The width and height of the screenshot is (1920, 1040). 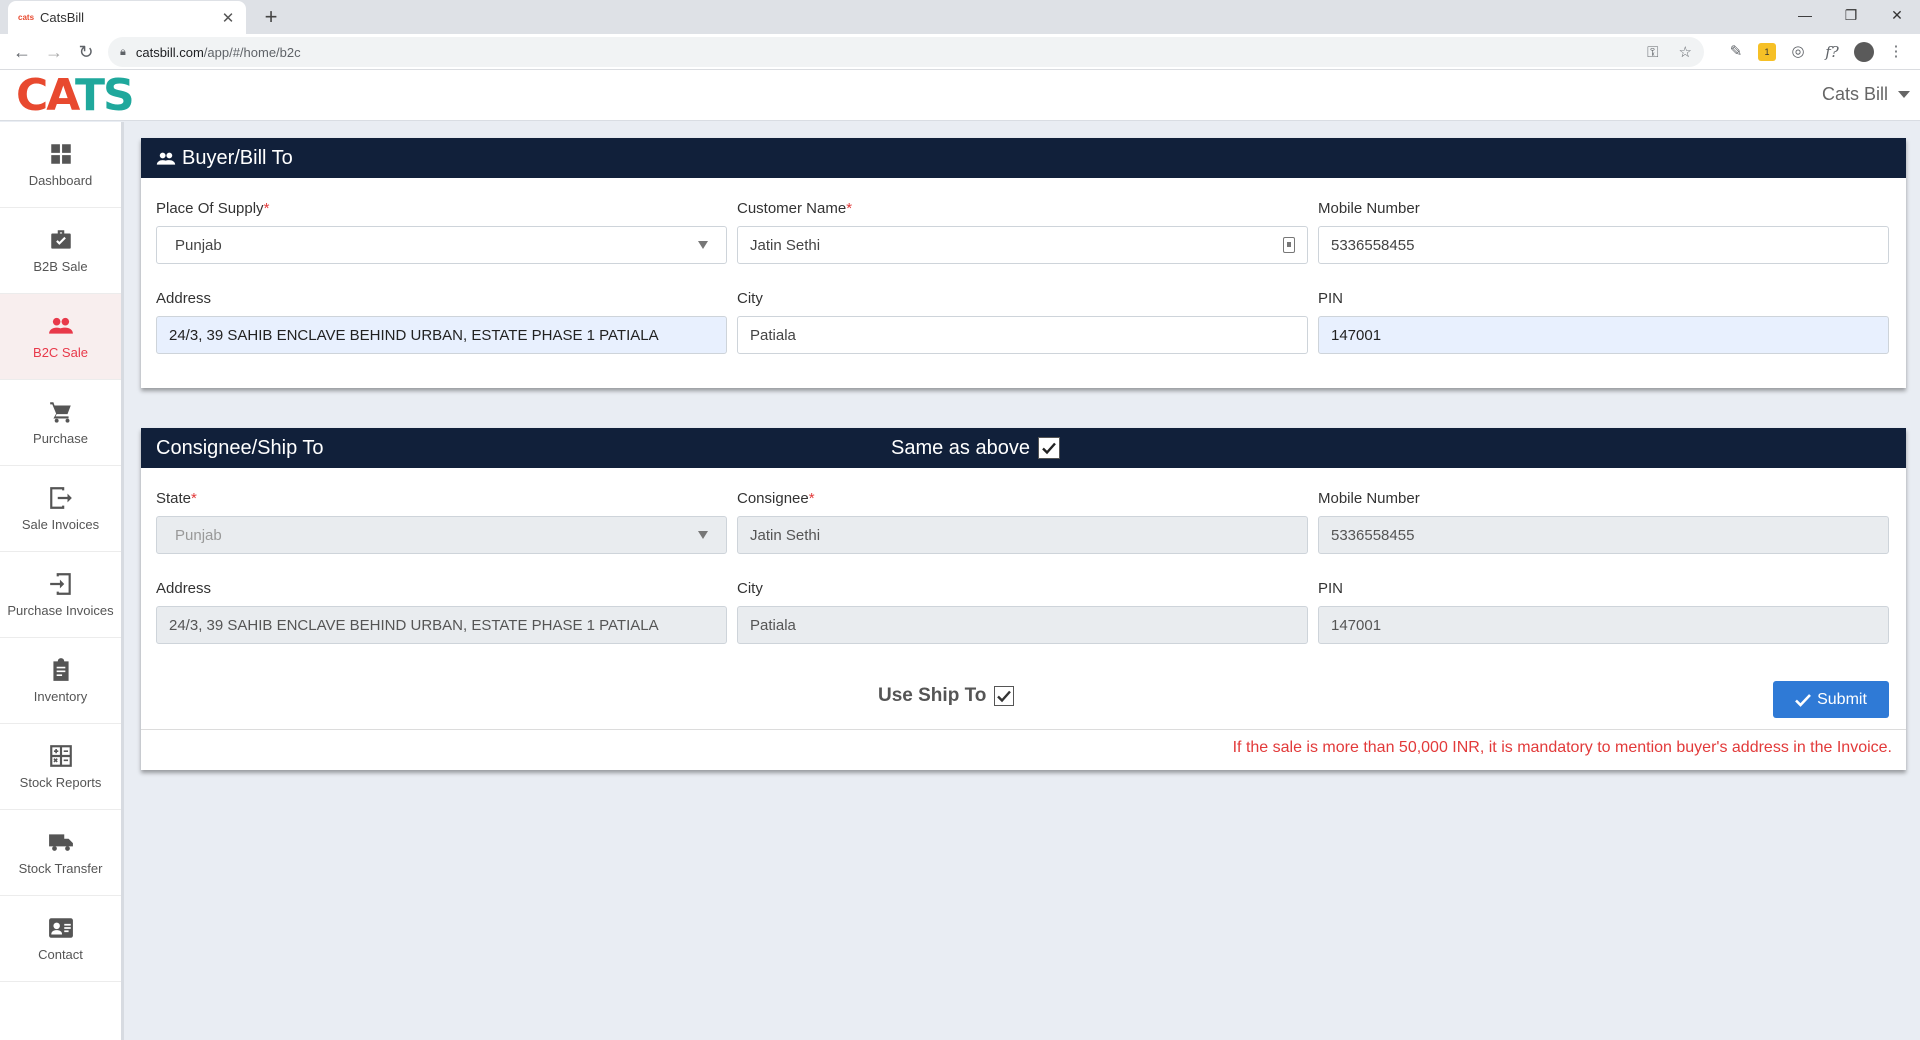 I want to click on close-window-button: ✕, so click(x=1897, y=15).